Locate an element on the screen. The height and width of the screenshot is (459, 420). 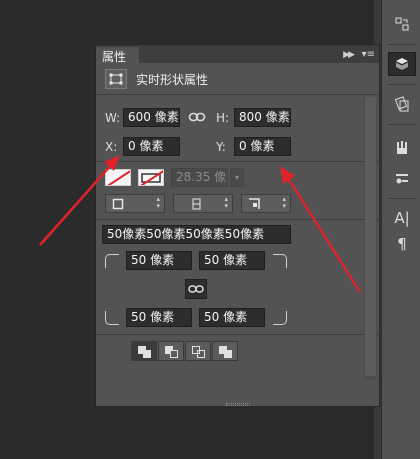
annotation-arrow-x is located at coordinates (79, 200).